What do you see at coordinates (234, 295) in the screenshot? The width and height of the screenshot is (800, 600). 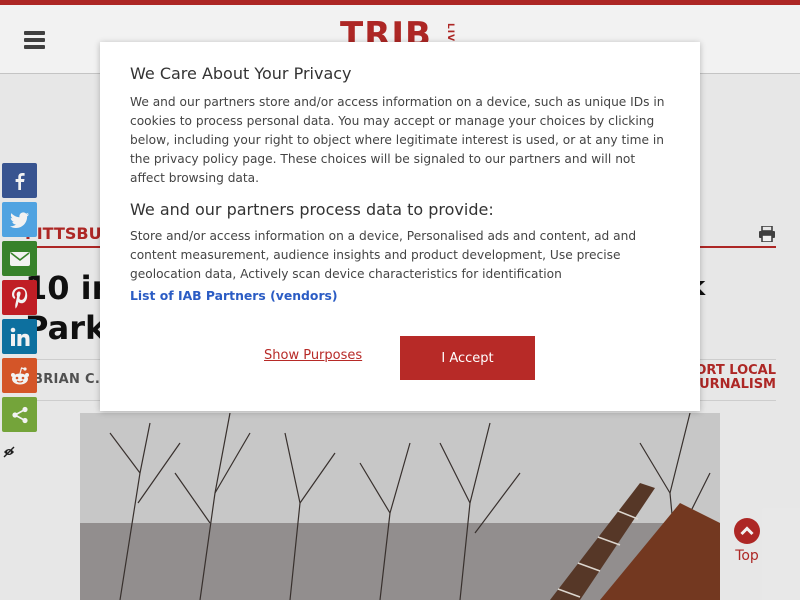 I see `vendors-link: List of IAB Partners (vendors)` at bounding box center [234, 295].